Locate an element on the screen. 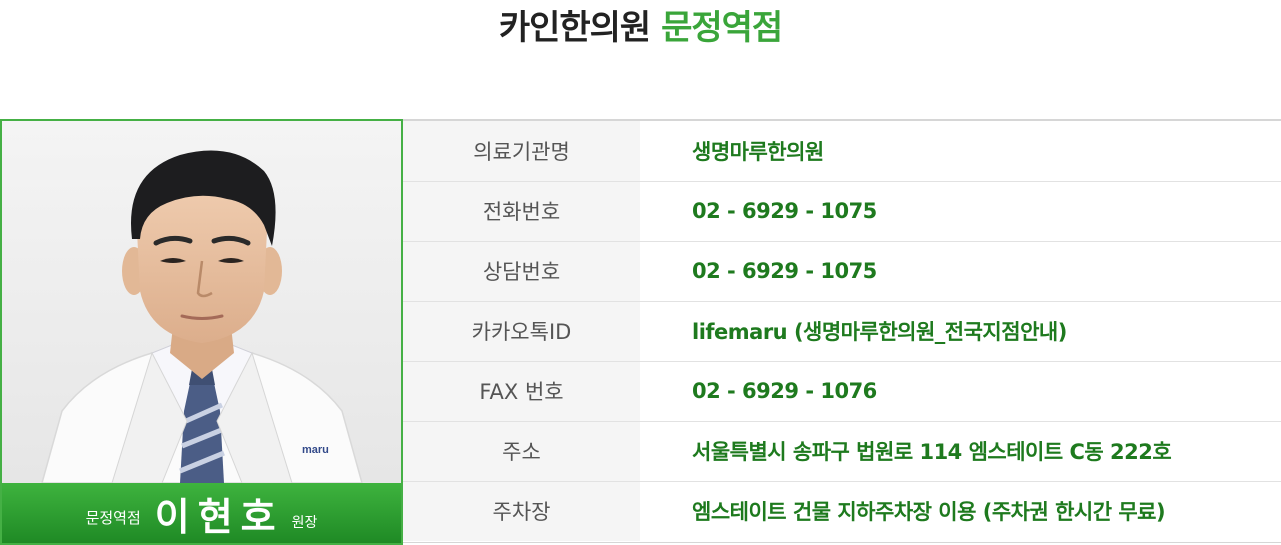 This screenshot has width=1281, height=545. info-row-phone: 전화번호 02 - 6929 - 1075 is located at coordinates (842, 211).